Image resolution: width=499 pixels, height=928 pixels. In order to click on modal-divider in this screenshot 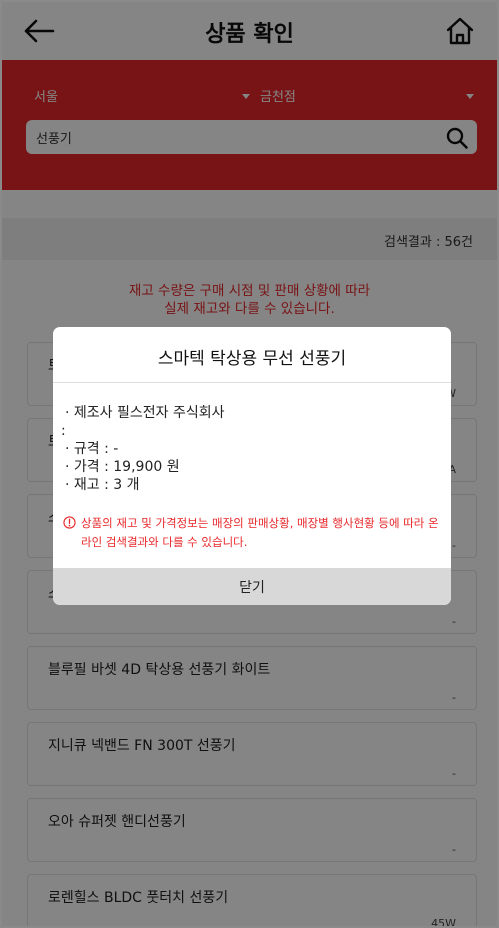, I will do `click(252, 382)`.